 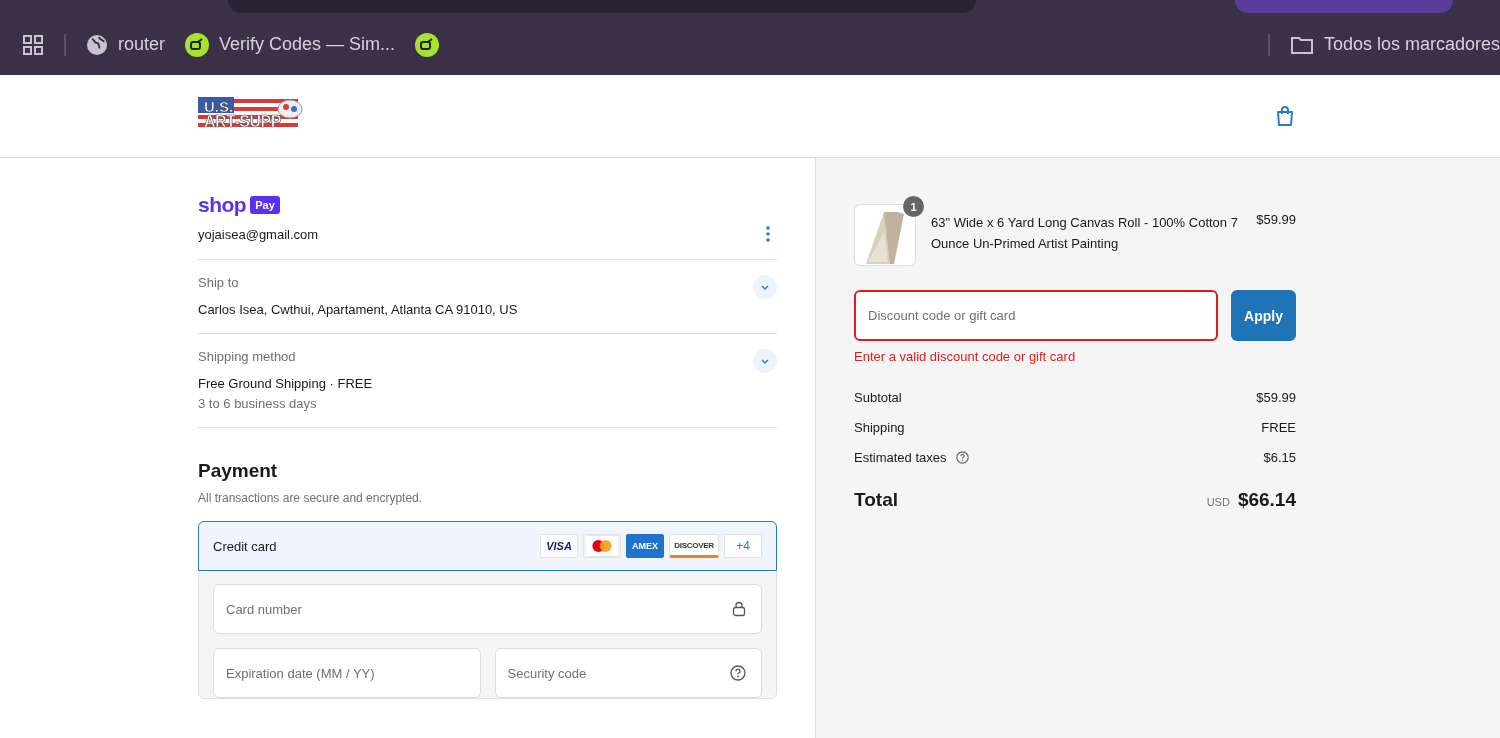 I want to click on amex-logo: AMEX, so click(x=645, y=546).